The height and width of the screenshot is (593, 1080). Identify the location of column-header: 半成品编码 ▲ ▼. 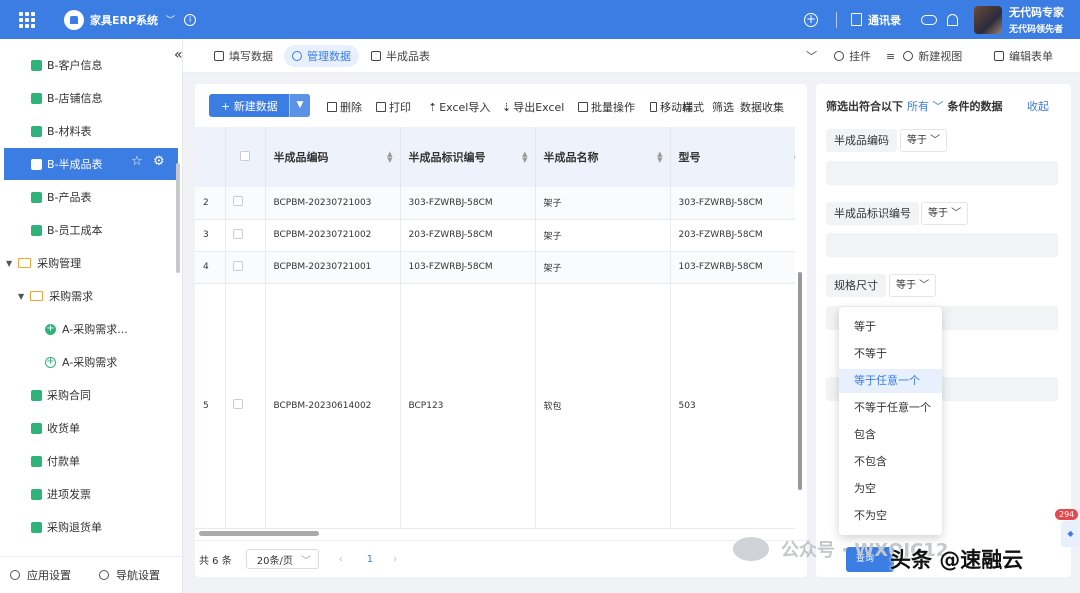
(333, 157).